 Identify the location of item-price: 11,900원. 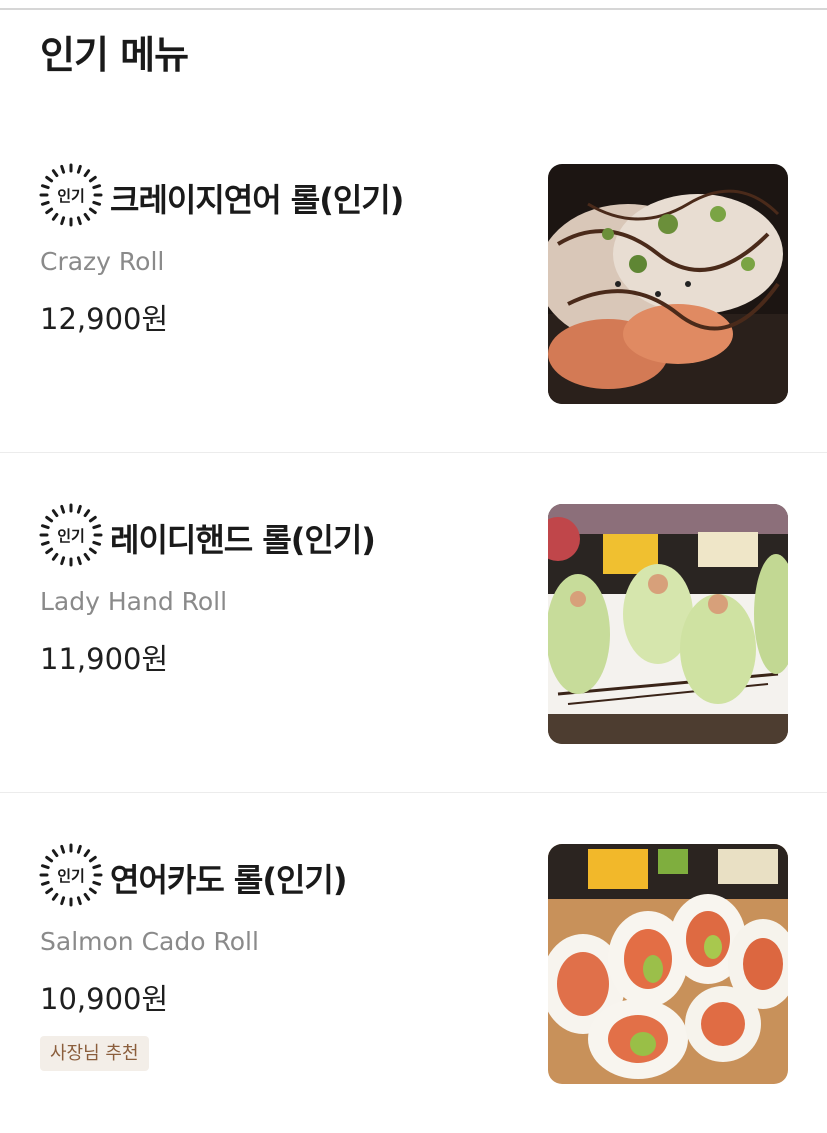
(104, 659).